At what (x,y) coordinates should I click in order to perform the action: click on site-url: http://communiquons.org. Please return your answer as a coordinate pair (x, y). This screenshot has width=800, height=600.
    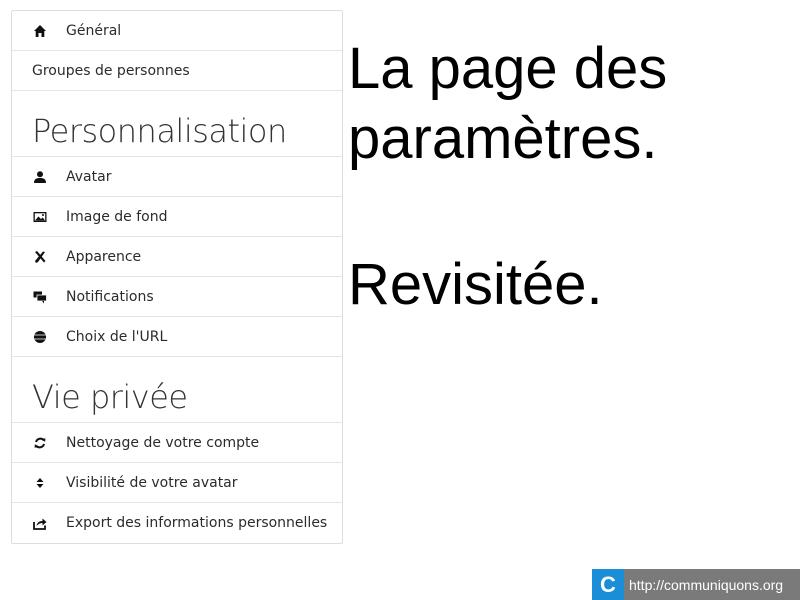
    Looking at the image, I should click on (712, 584).